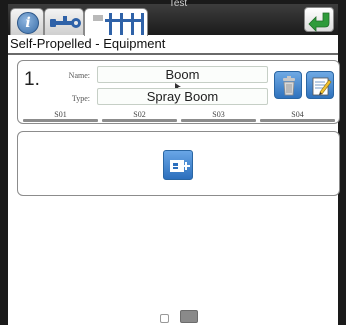  I want to click on window-title: Test, so click(178, 4).